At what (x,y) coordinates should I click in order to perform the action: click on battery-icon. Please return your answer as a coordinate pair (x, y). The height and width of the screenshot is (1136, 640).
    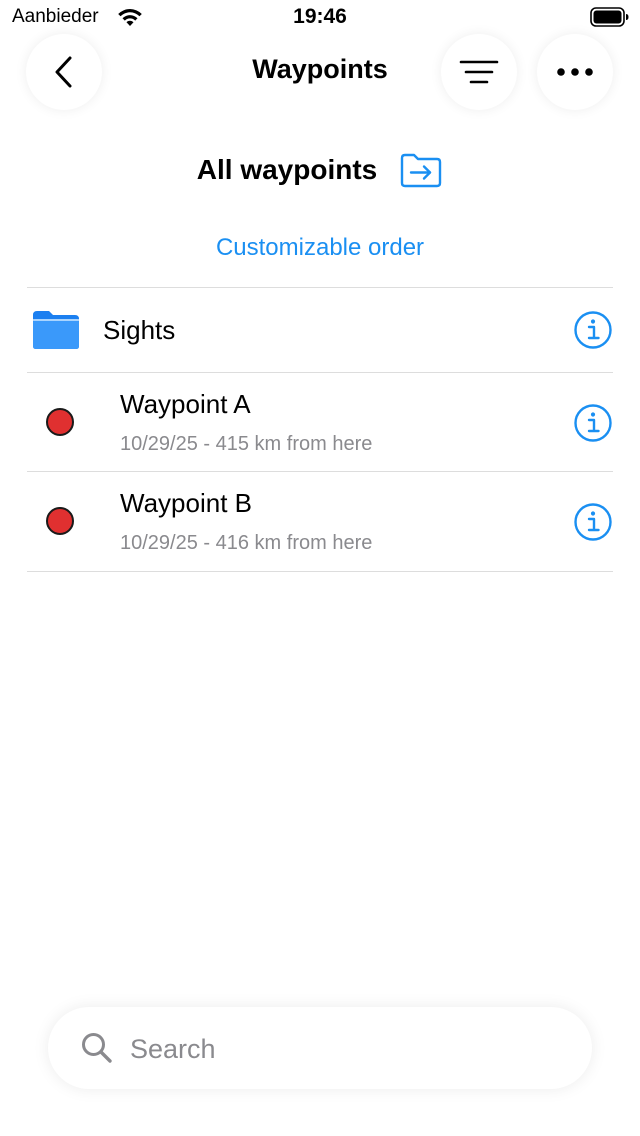
    Looking at the image, I should click on (609, 17).